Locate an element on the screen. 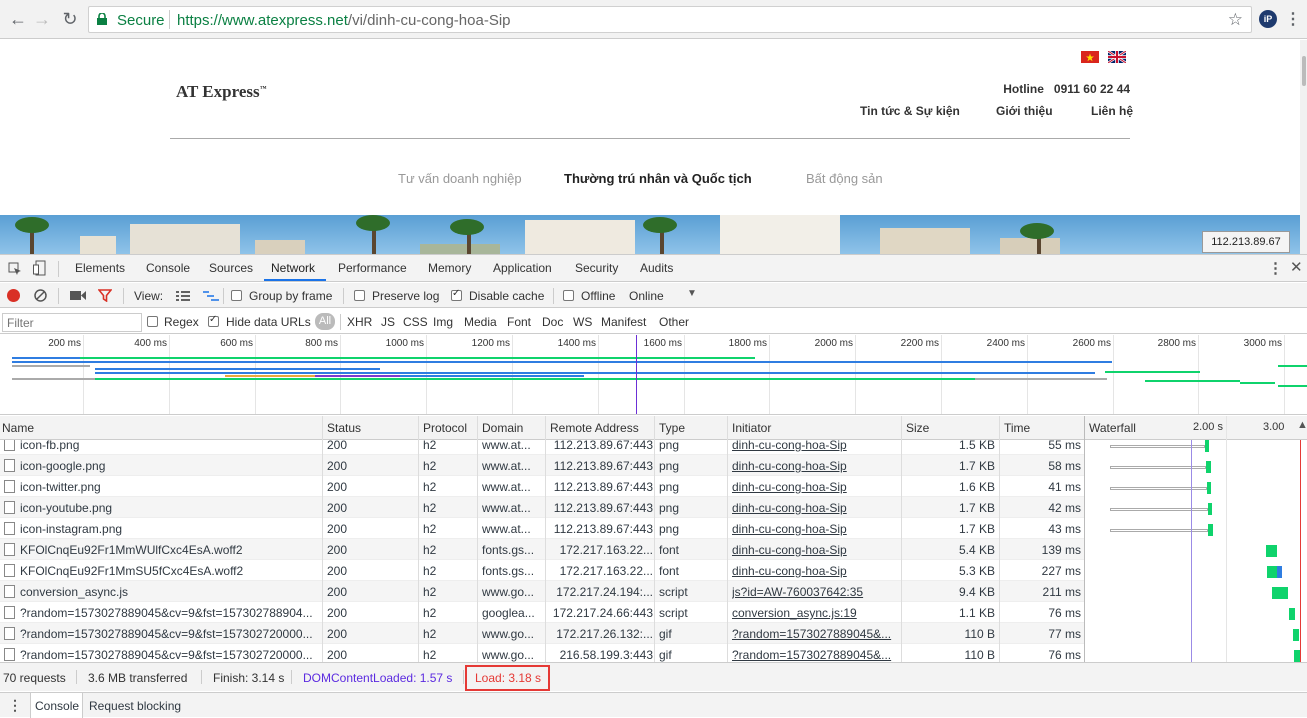 The height and width of the screenshot is (718, 1307). tab-audits: Audits is located at coordinates (656, 268).